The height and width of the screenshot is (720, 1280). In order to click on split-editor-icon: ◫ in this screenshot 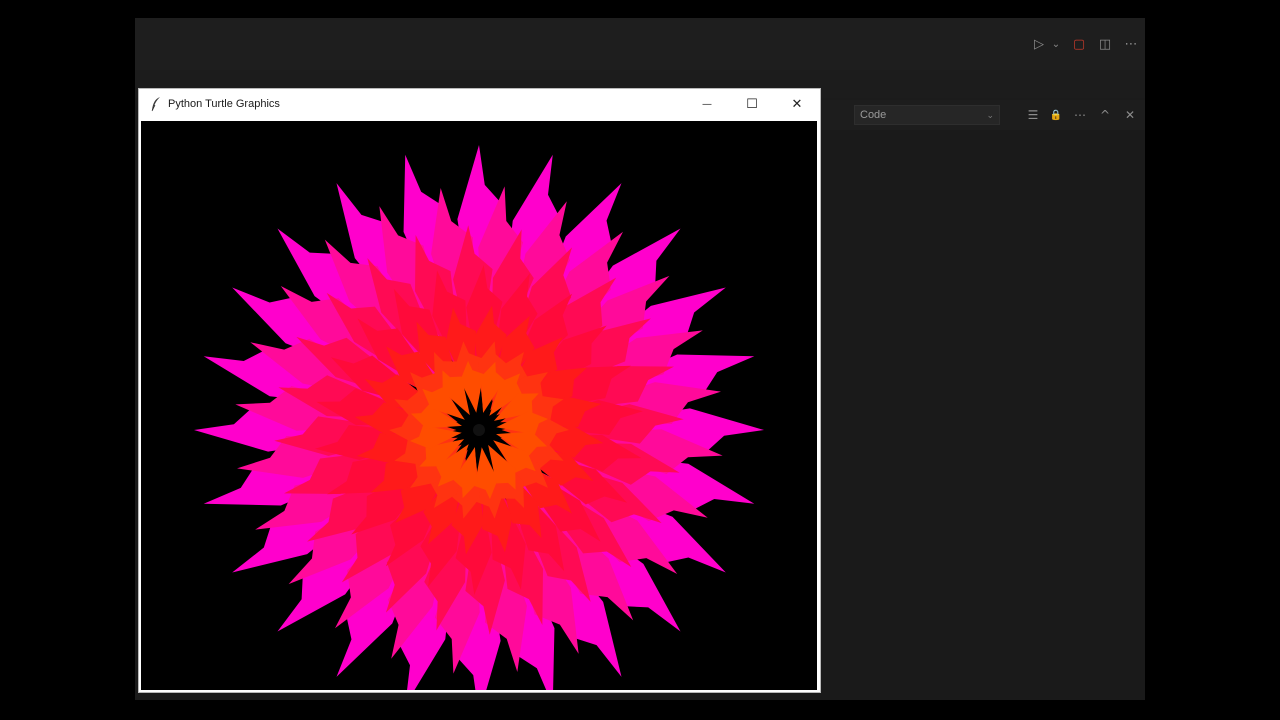, I will do `click(1105, 44)`.